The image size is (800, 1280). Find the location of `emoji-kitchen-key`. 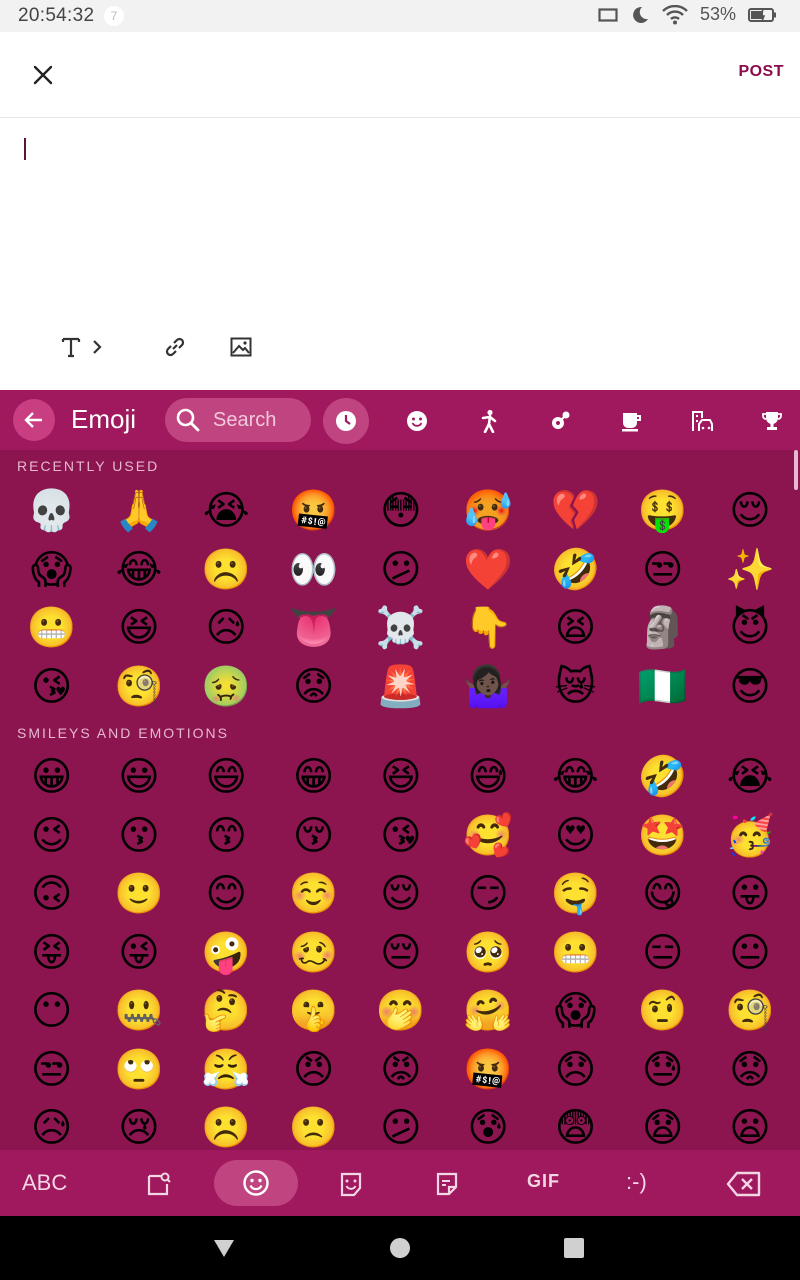

emoji-kitchen-key is located at coordinates (159, 1184).